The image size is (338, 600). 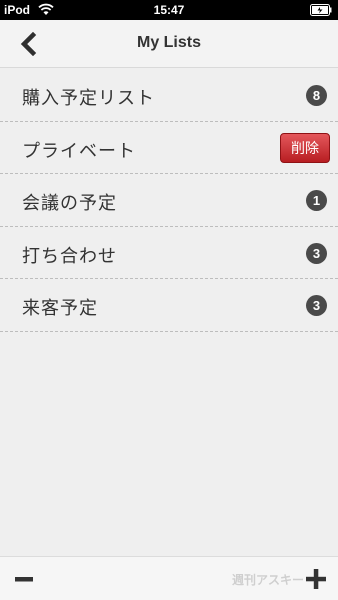 What do you see at coordinates (267, 580) in the screenshot?
I see `watermark: 週刊アスキー` at bounding box center [267, 580].